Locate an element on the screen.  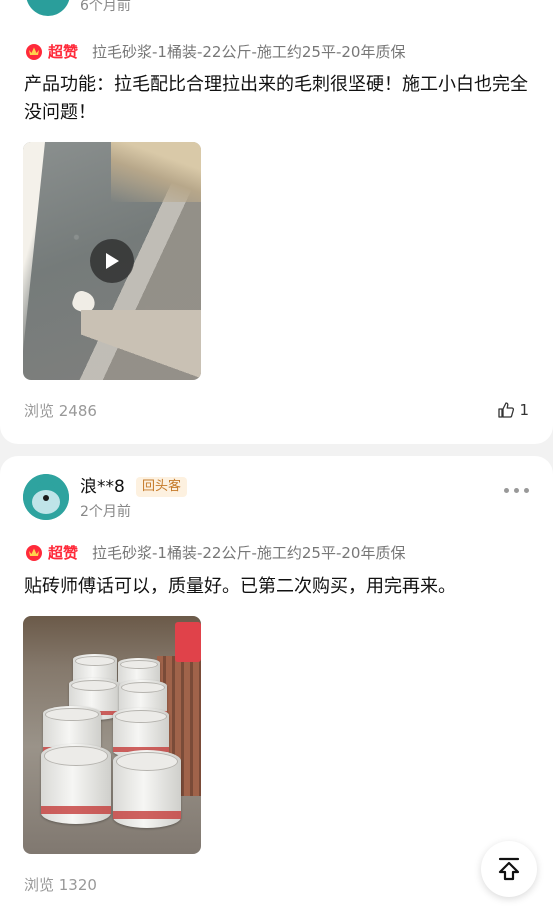
avatar-character-icon is located at coordinates (46, 497).